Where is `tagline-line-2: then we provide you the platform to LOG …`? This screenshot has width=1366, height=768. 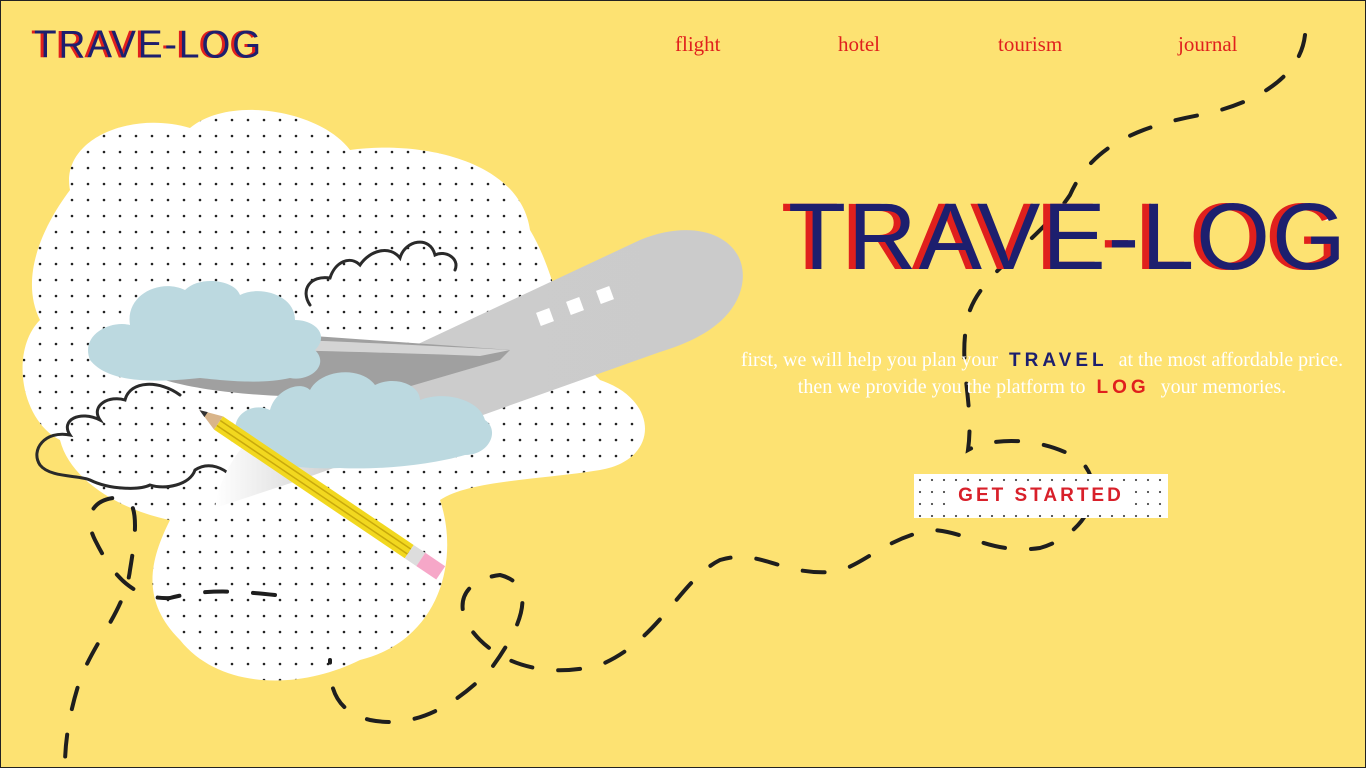
tagline-line-2: then we provide you the platform to LOG … is located at coordinates (1042, 387).